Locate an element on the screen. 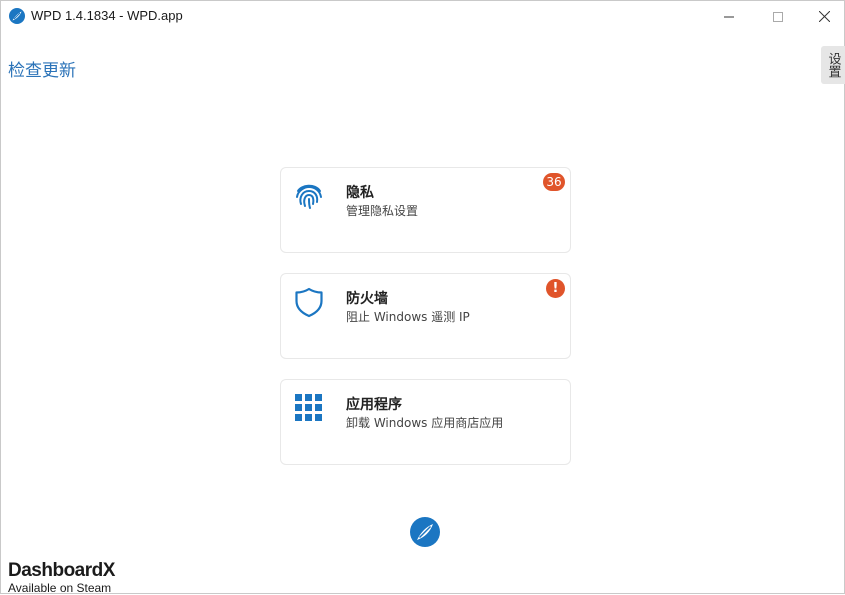 This screenshot has width=845, height=595. fingerprint-icon is located at coordinates (309, 196).